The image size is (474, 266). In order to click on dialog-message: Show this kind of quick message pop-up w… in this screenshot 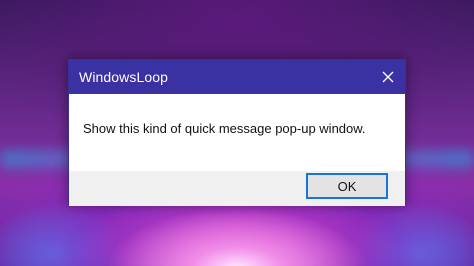, I will do `click(224, 128)`.